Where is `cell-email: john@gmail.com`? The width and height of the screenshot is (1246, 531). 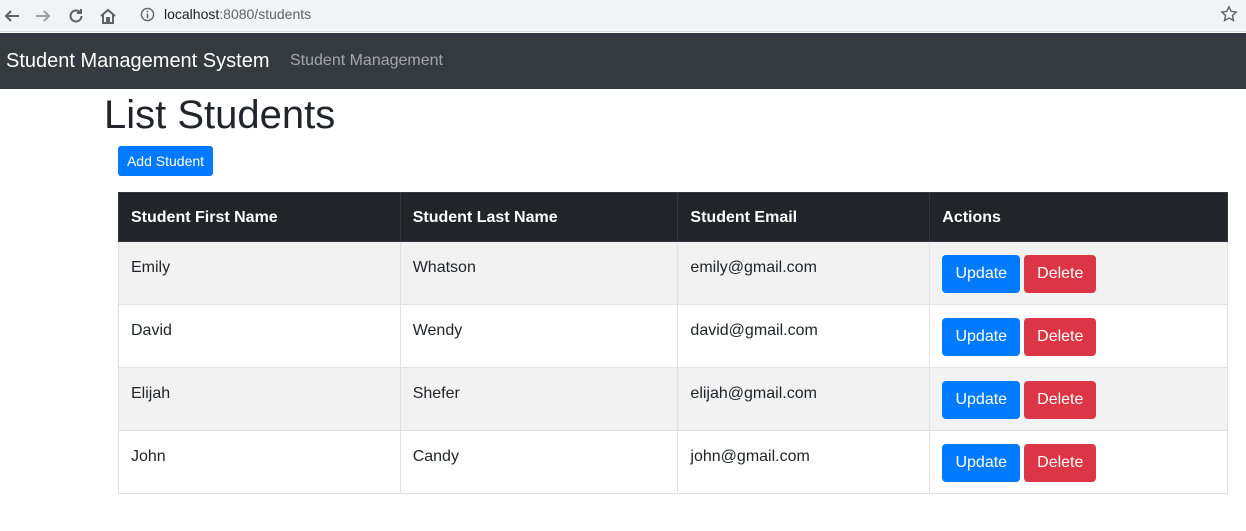 cell-email: john@gmail.com is located at coordinates (804, 462).